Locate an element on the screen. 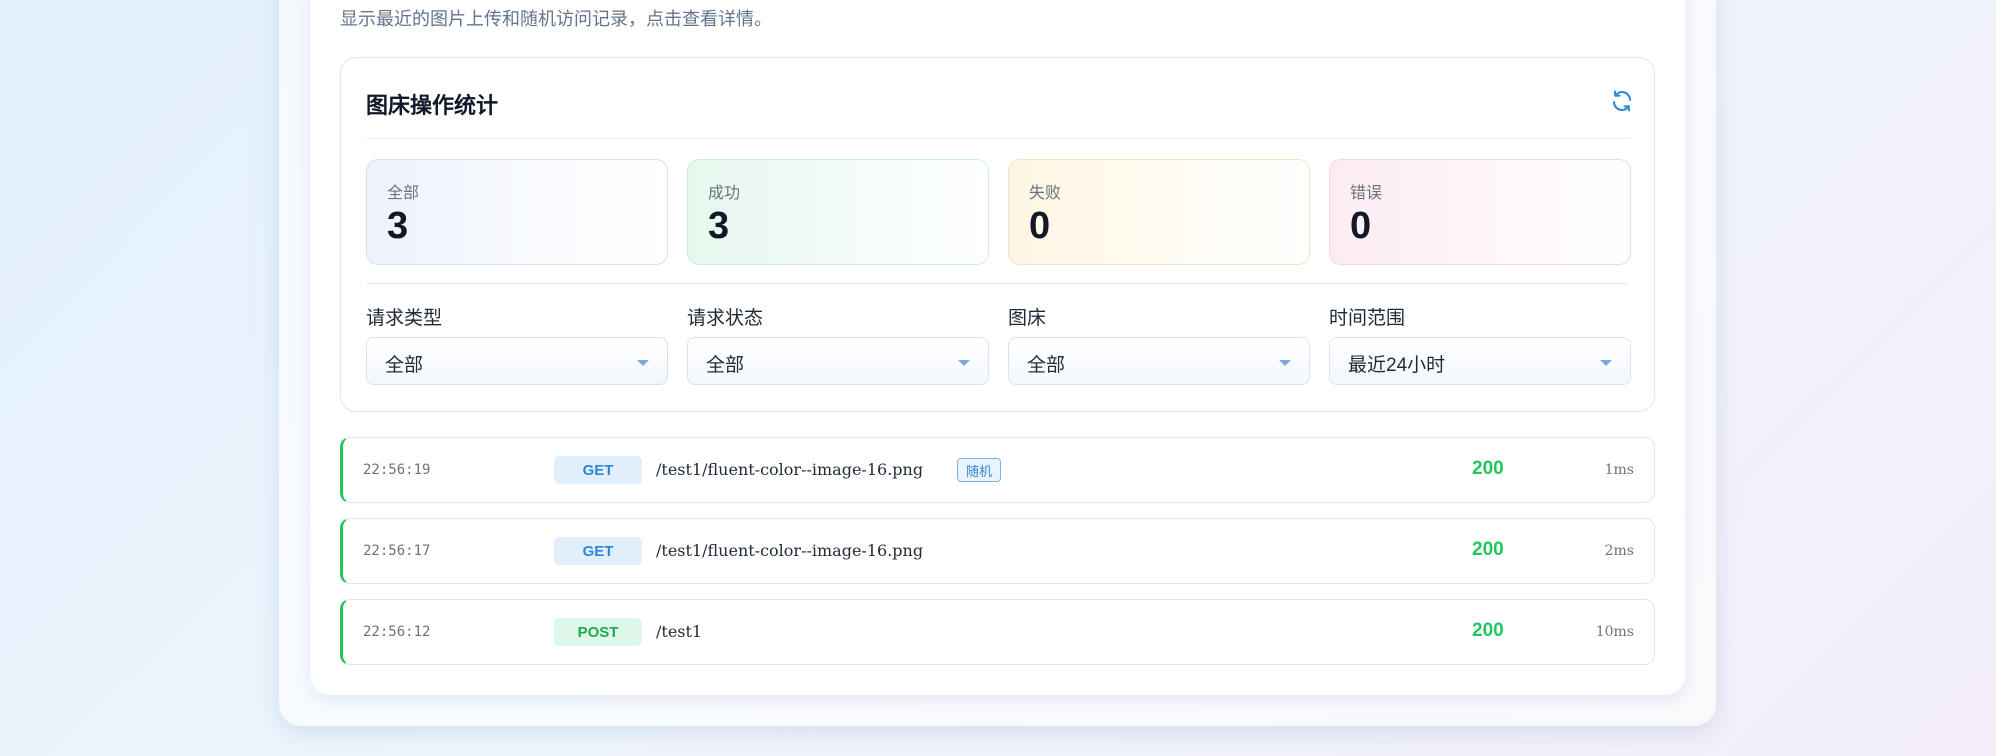  log-time: 22:56:12 is located at coordinates (397, 632).